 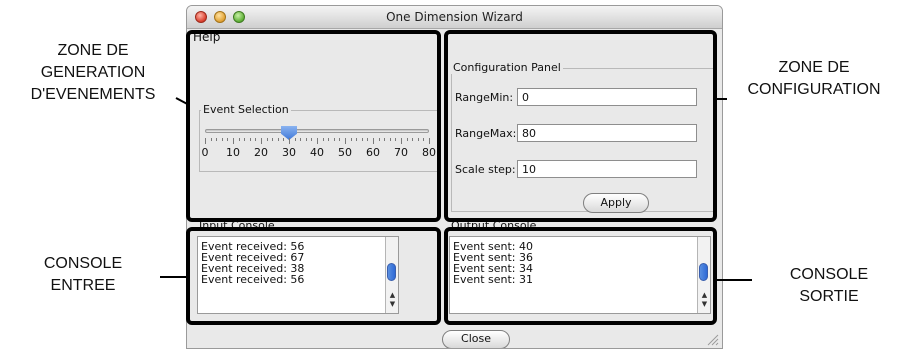 I want to click on label-console-entree: CONSOLE ENTREE, so click(x=83, y=275).